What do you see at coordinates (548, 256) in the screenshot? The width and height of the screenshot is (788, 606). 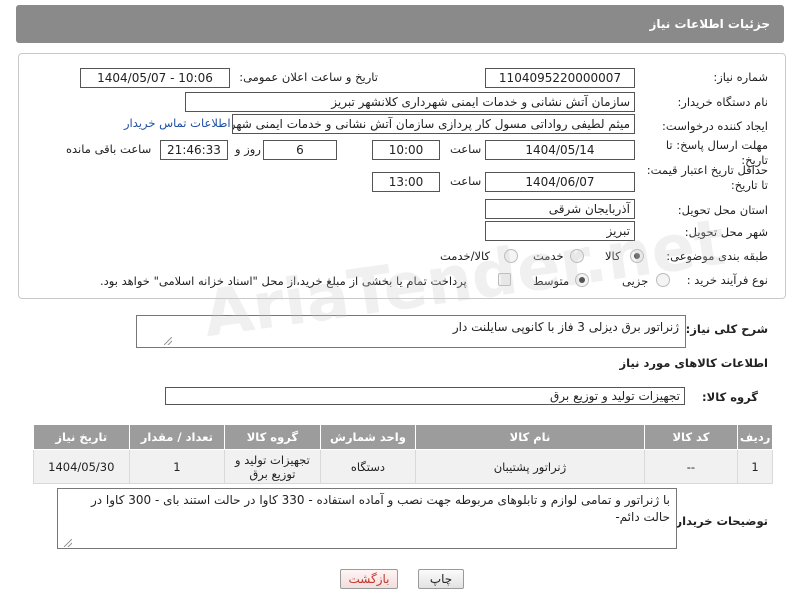 I see `category-service-label: خدمت` at bounding box center [548, 256].